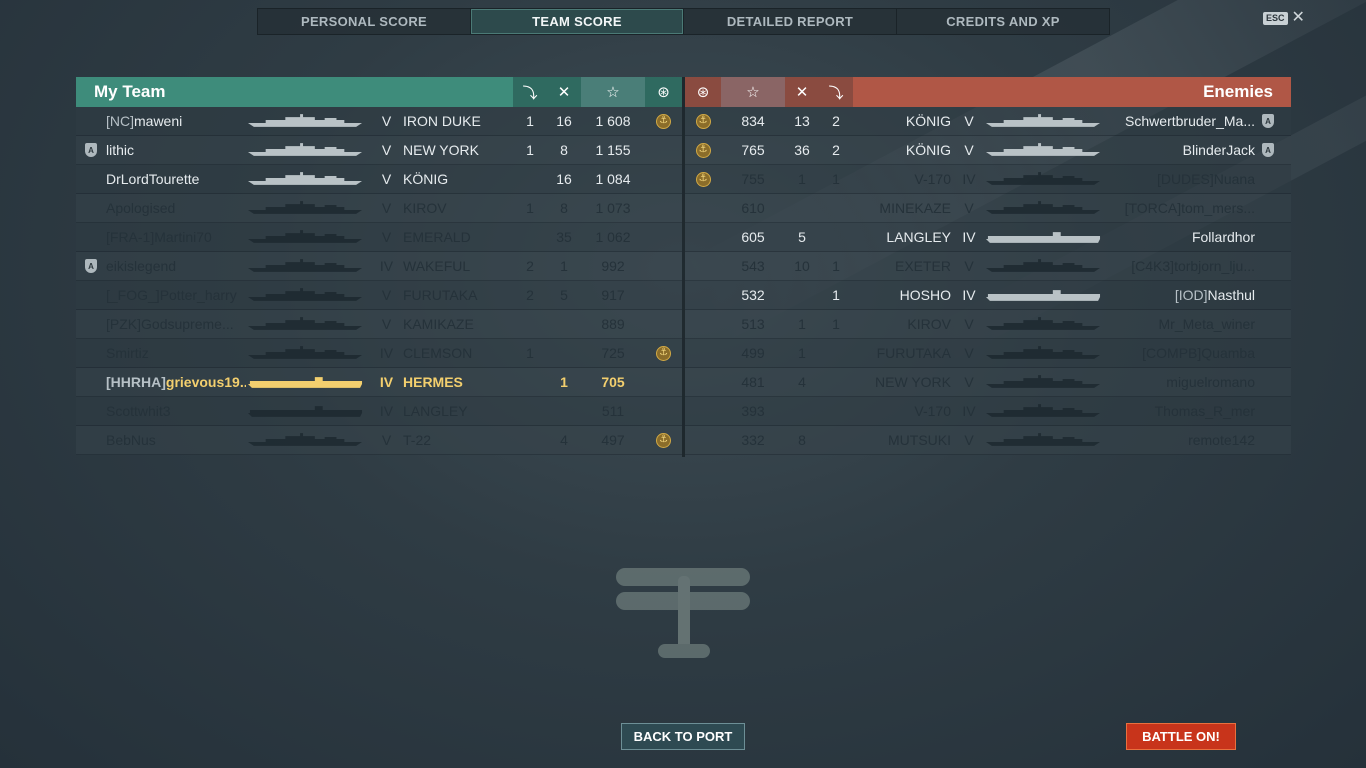 The width and height of the screenshot is (1366, 768). I want to click on player-row: 332 8 MUTSUKI Vremote142, so click(988, 440).